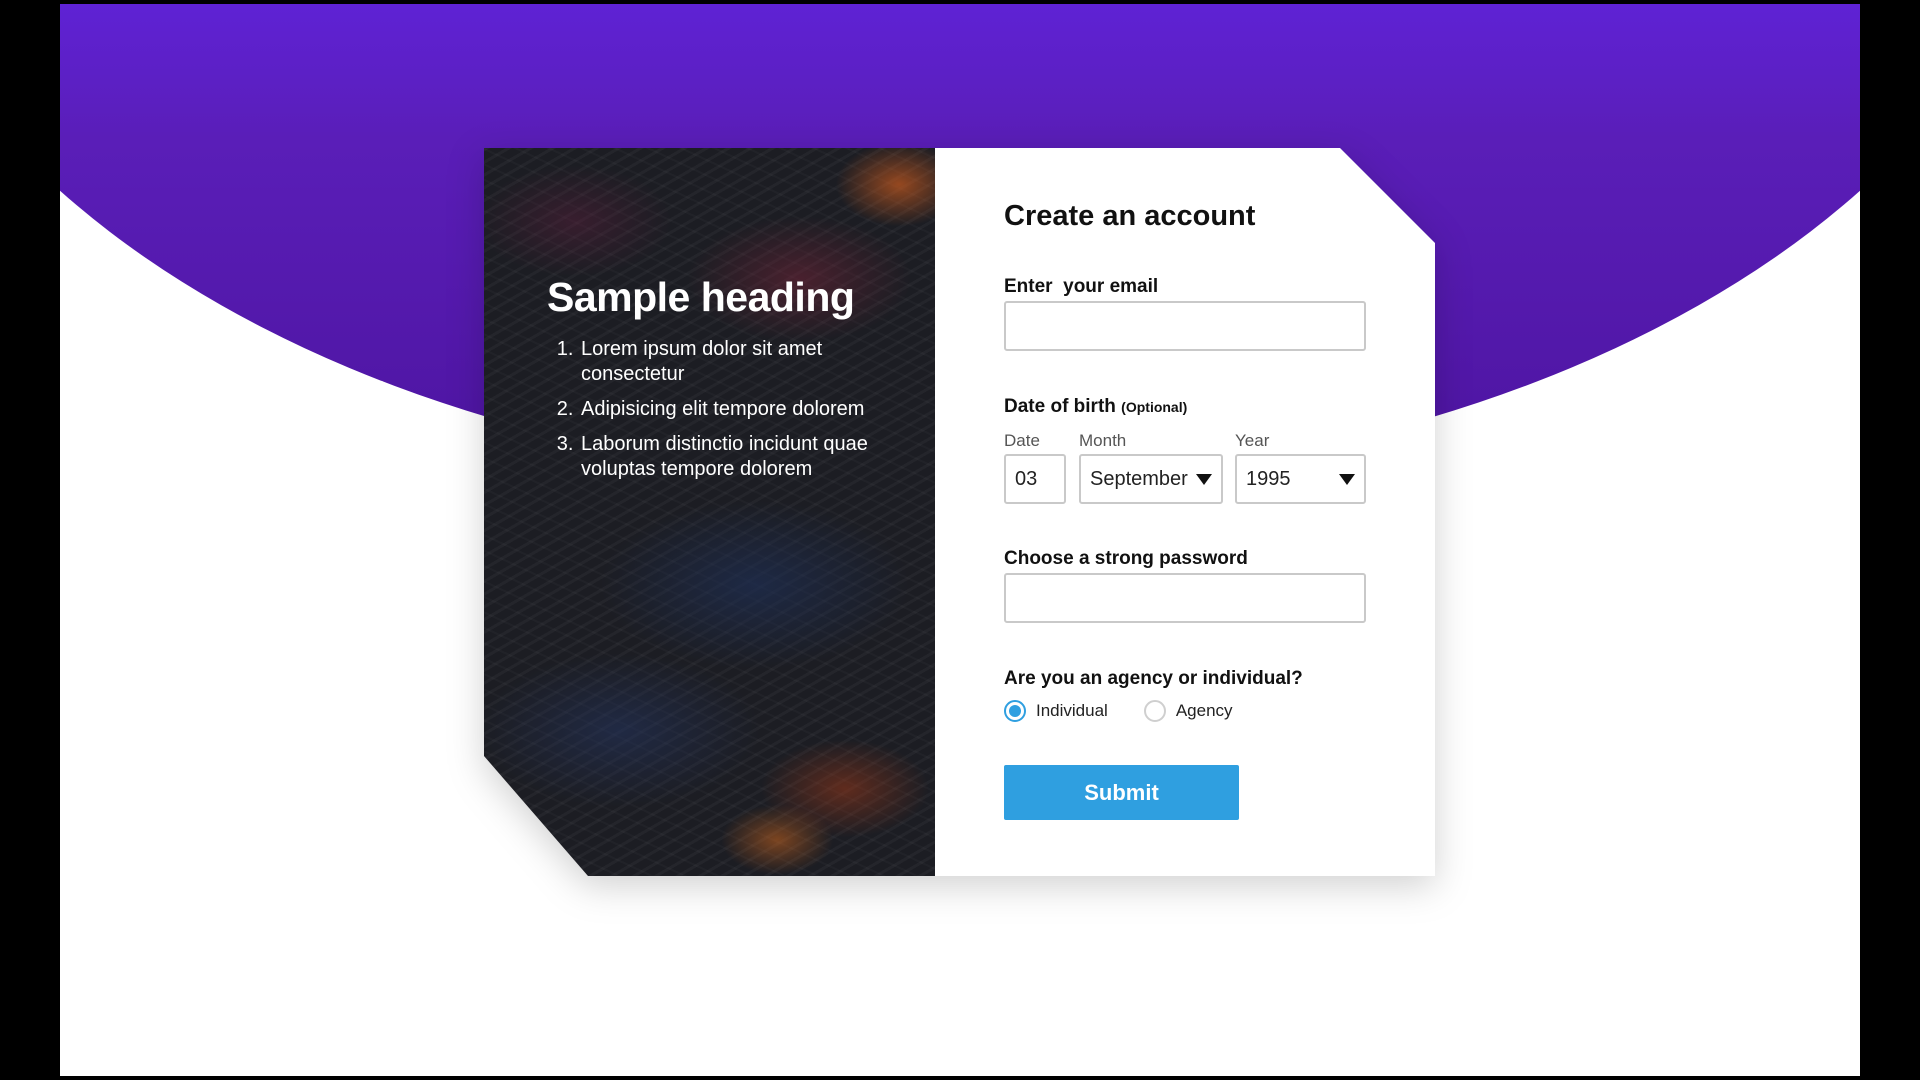 The image size is (1920, 1080). I want to click on date-input: 03, so click(1035, 479).